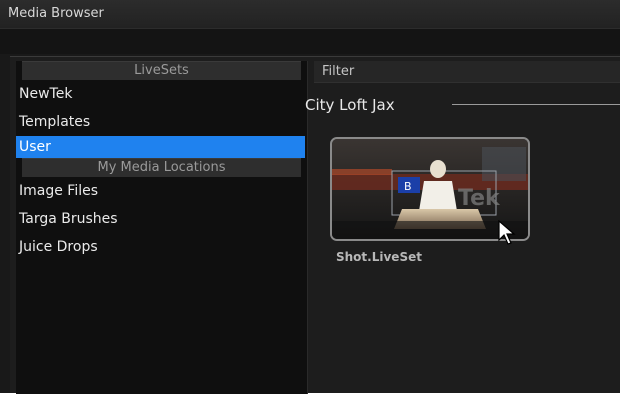 Image resolution: width=620 pixels, height=394 pixels. I want to click on thumb-badge: B, so click(408, 186).